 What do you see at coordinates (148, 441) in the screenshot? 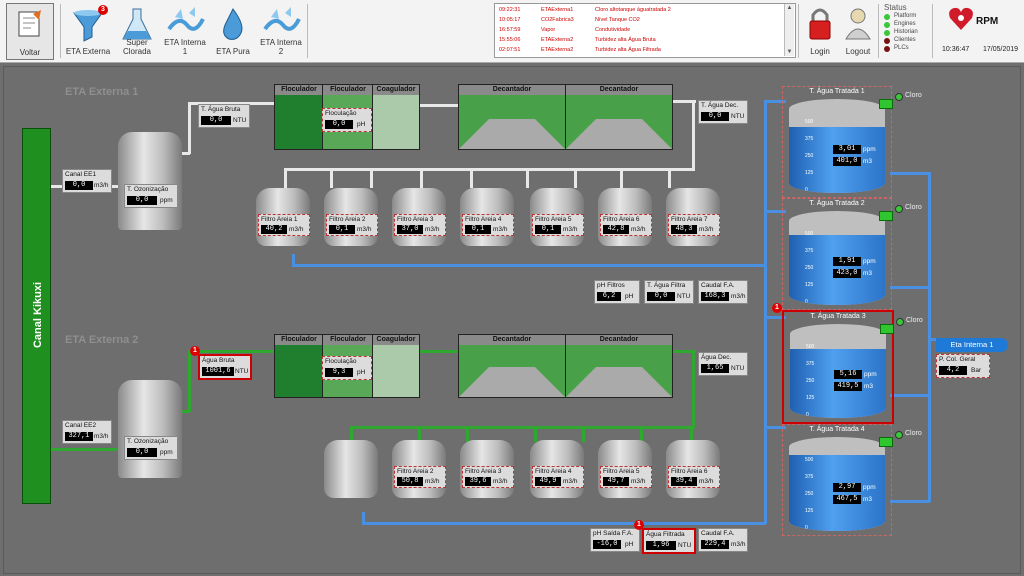
I see `label: T. Ozonização` at bounding box center [148, 441].